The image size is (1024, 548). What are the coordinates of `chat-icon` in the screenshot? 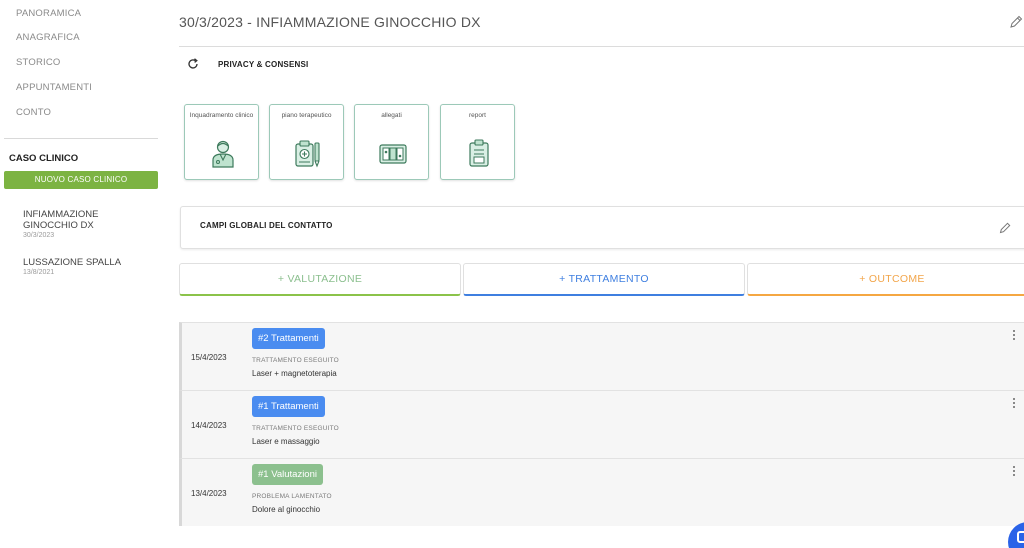 It's located at (1020, 537).